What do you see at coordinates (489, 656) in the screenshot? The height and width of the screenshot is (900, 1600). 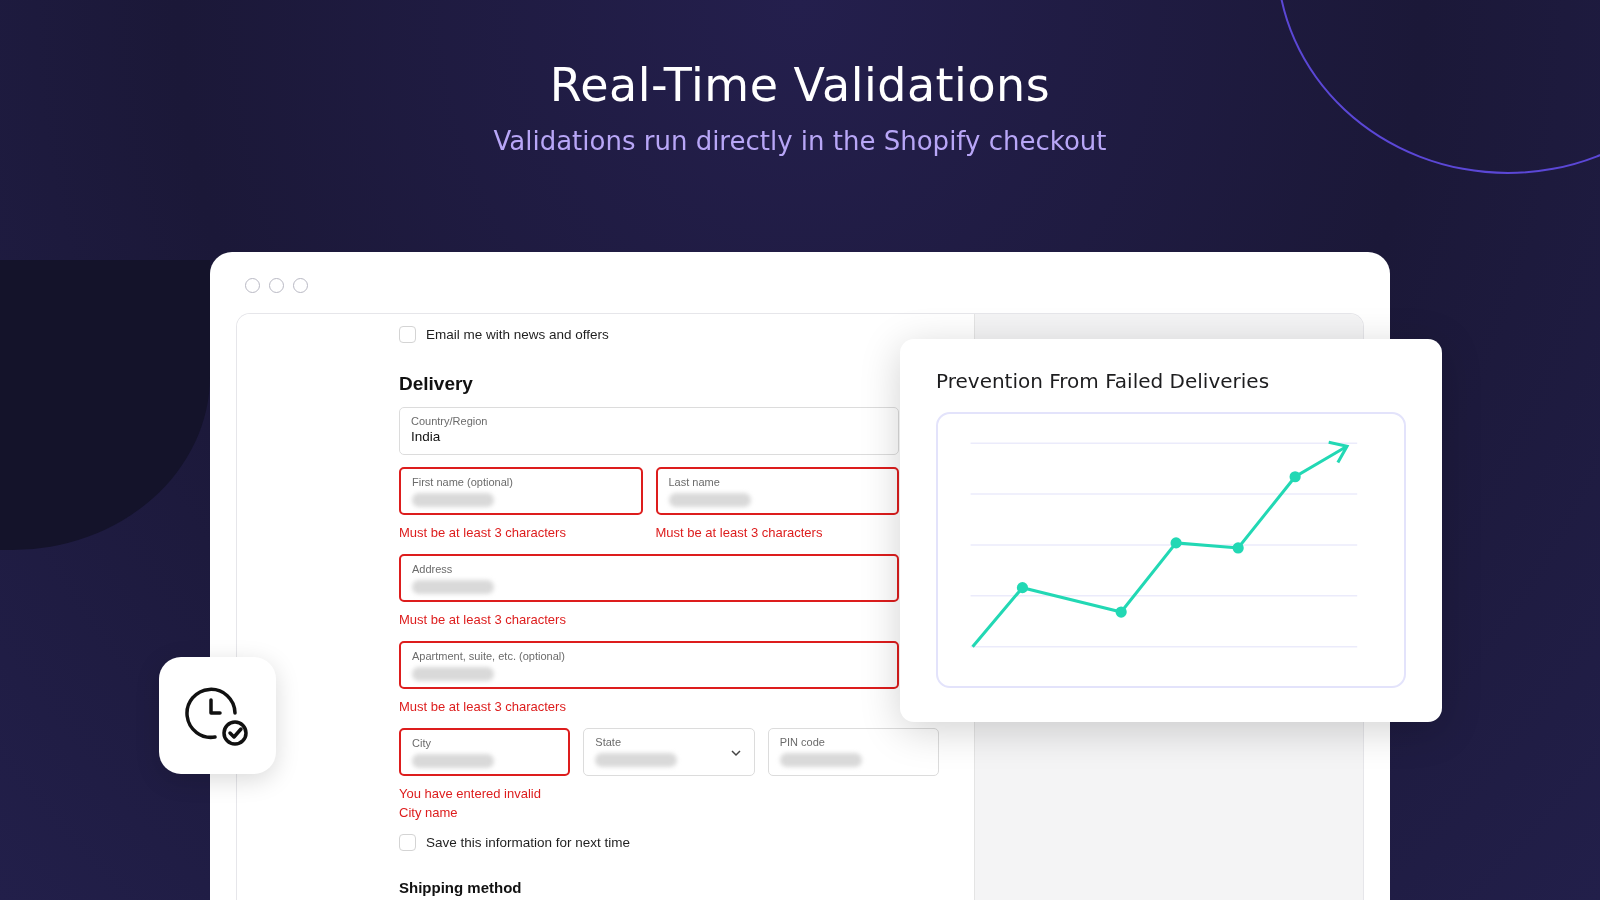 I see `field-label: Apartment, suite, etc. (optional)` at bounding box center [489, 656].